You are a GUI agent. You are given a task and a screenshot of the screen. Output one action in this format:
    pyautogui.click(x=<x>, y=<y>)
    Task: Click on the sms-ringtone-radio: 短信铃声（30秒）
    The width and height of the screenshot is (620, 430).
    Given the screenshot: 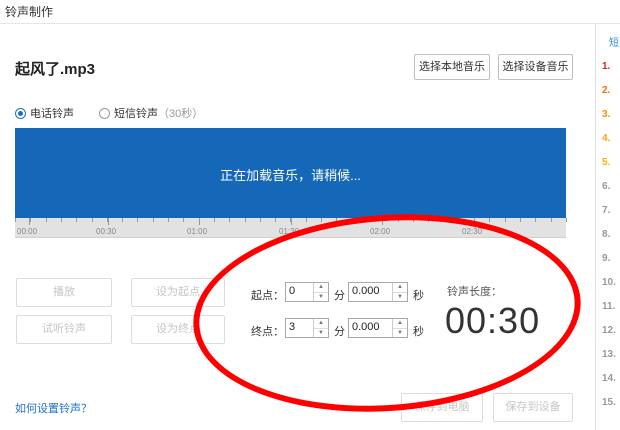 What is the action you would take?
    pyautogui.click(x=151, y=114)
    